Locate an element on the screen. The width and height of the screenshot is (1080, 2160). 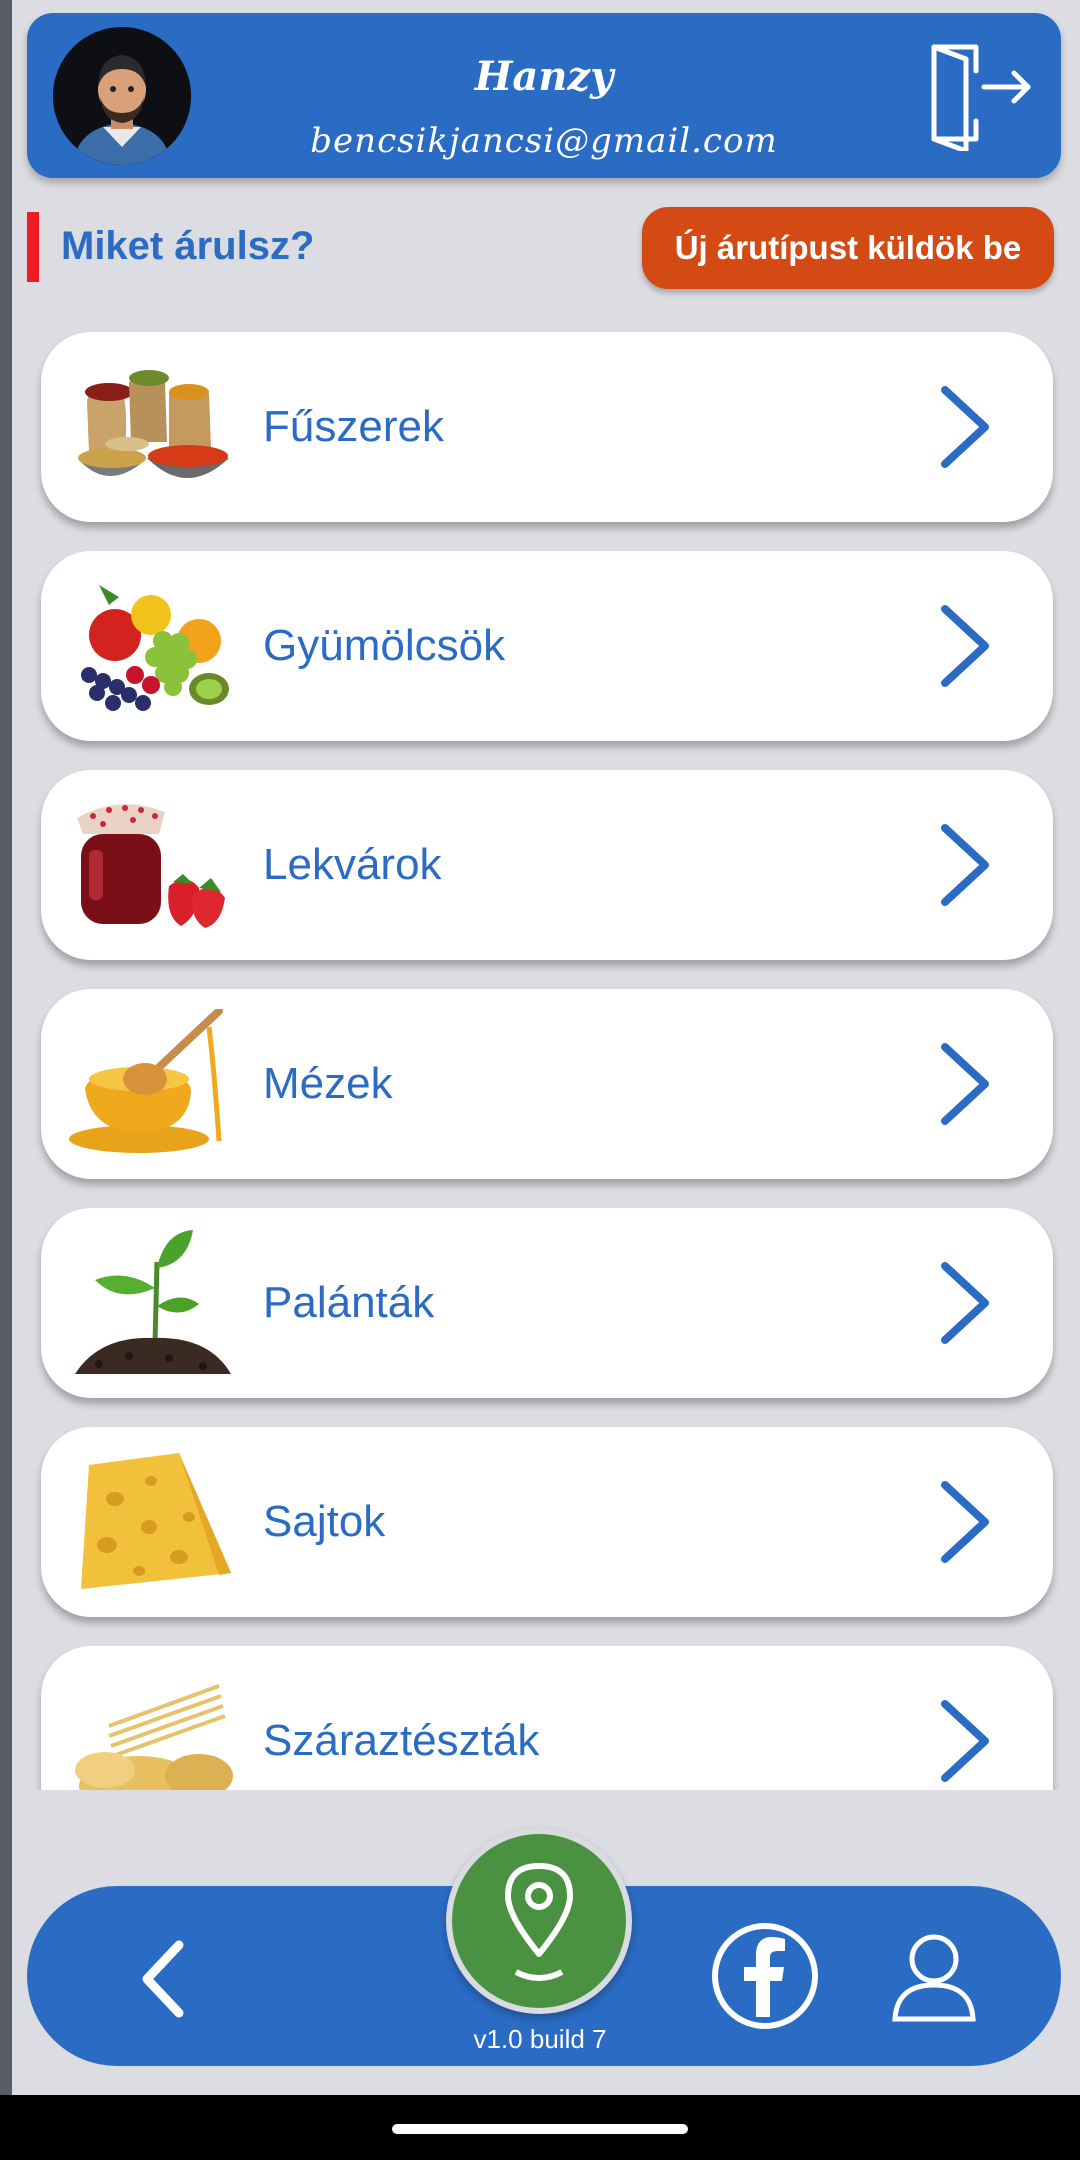
category-card-pasta: Száraztészták is located at coordinates (547, 1718).